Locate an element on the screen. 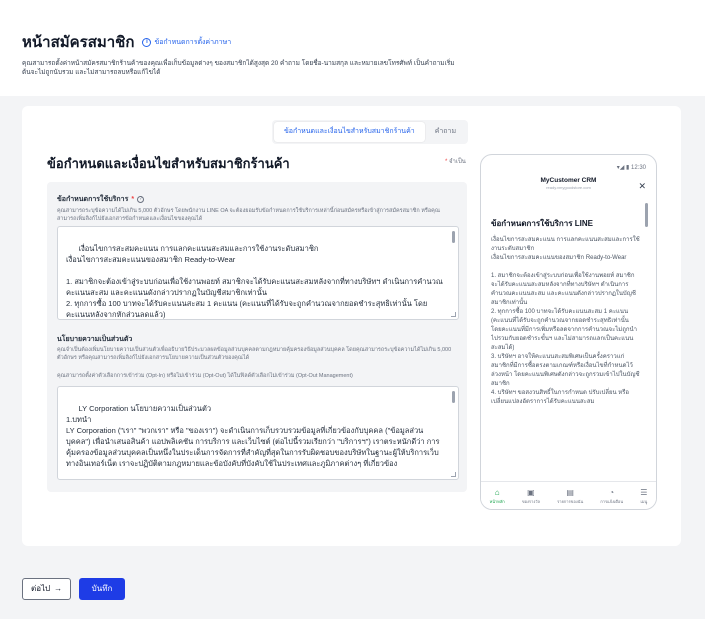 This screenshot has height=619, width=705. terms-scrollbar is located at coordinates (453, 237).